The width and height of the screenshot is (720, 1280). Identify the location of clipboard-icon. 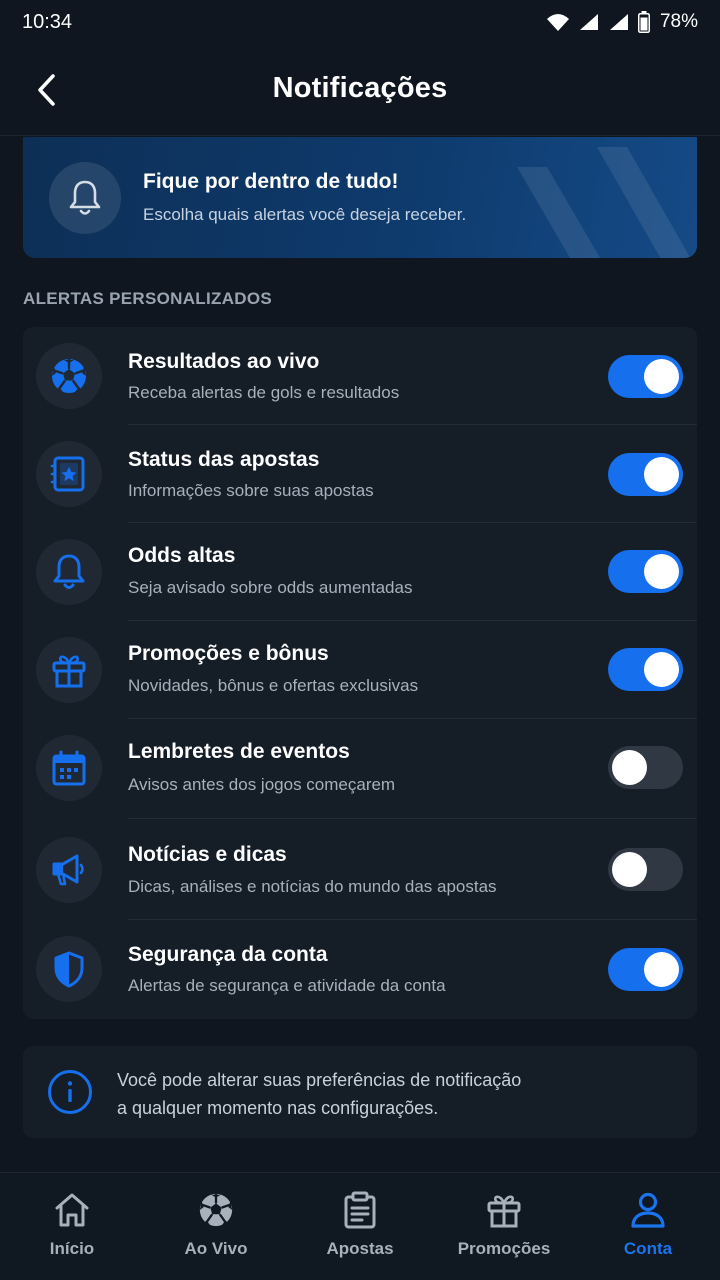
(360, 1210).